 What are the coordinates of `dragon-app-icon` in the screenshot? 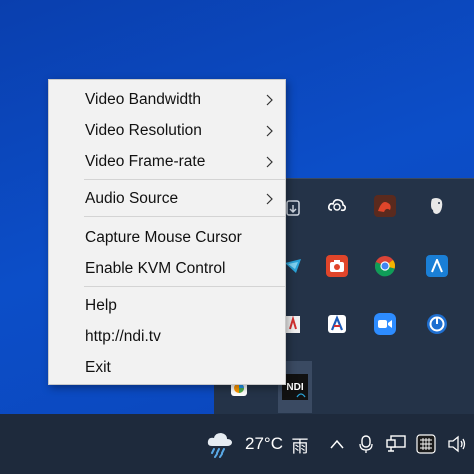 It's located at (385, 206).